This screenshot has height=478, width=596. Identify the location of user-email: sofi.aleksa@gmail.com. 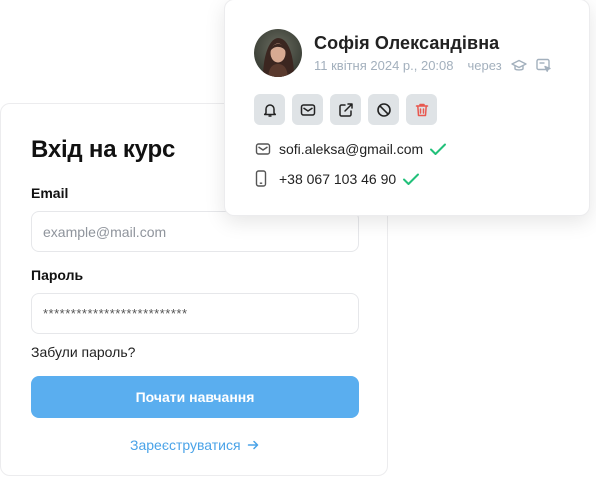
(351, 149).